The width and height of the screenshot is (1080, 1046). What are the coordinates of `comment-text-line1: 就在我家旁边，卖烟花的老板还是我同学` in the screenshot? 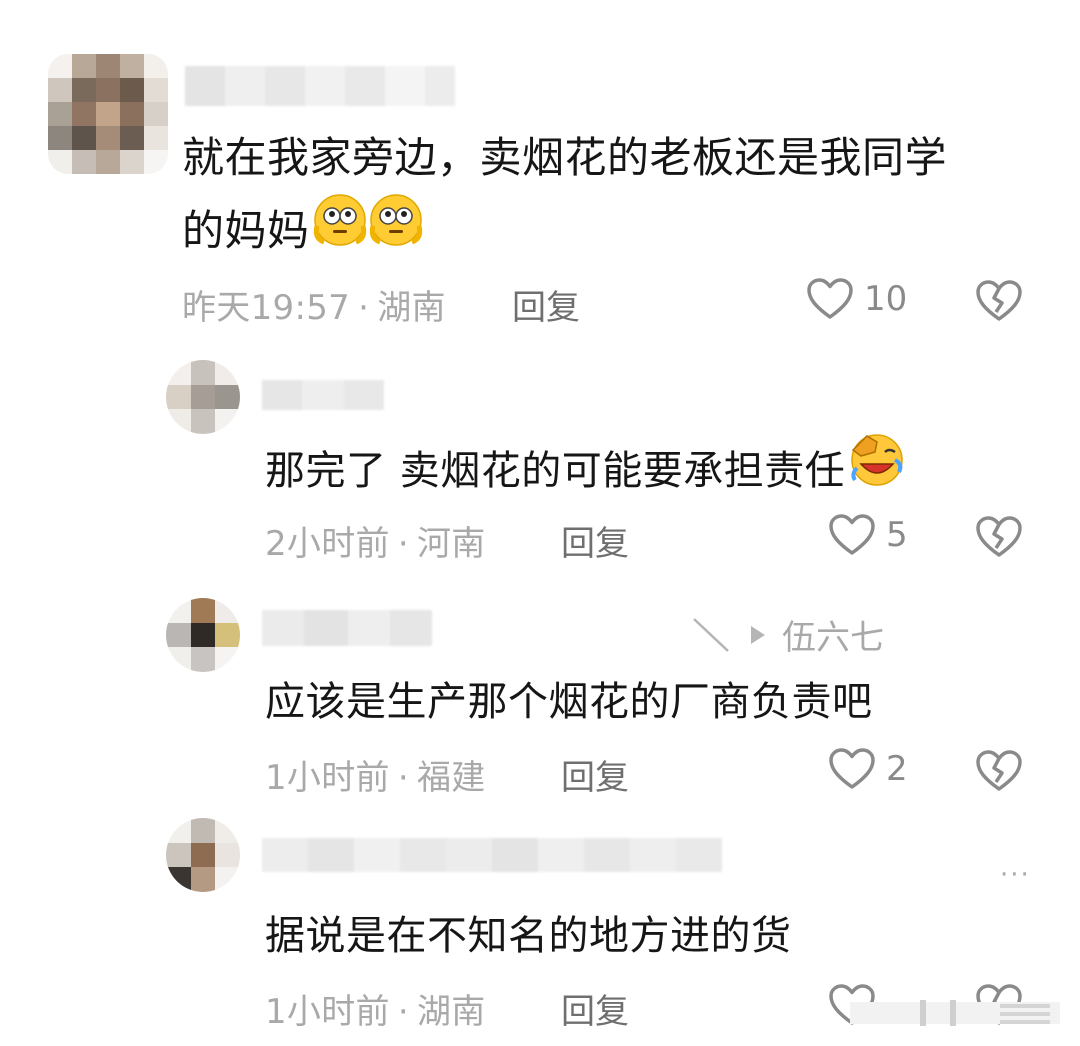 It's located at (565, 157).